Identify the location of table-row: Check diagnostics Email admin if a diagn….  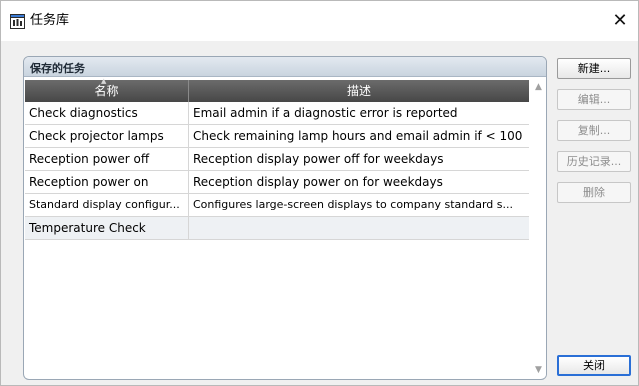
(277, 113).